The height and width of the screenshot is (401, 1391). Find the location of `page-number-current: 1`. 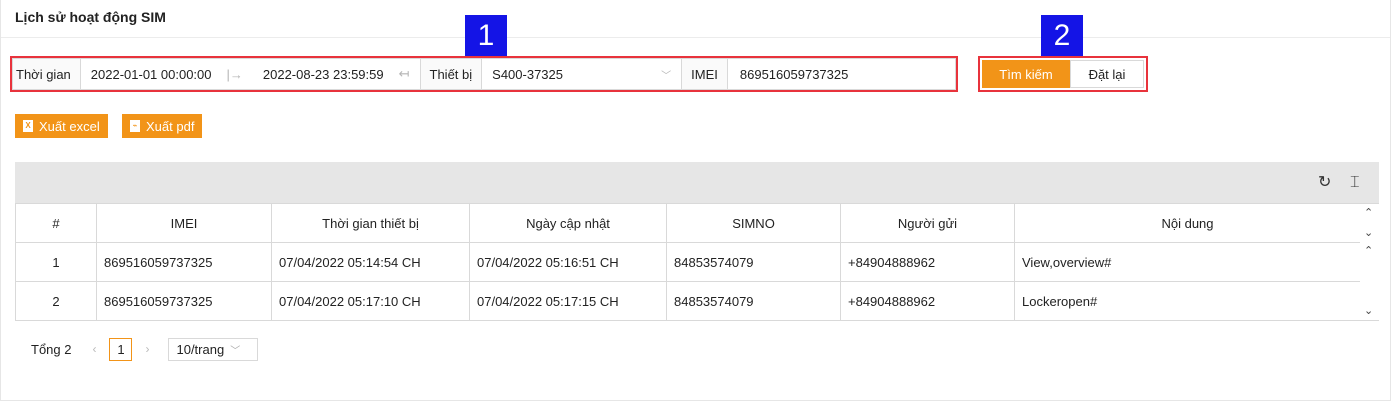

page-number-current: 1 is located at coordinates (121, 349).